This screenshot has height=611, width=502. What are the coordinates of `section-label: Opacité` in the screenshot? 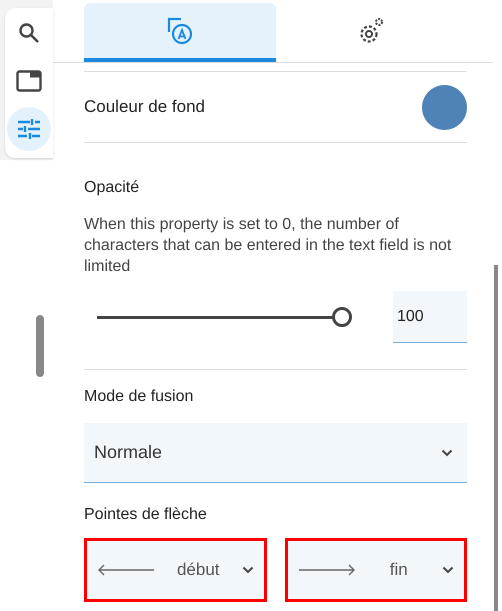 It's located at (112, 188).